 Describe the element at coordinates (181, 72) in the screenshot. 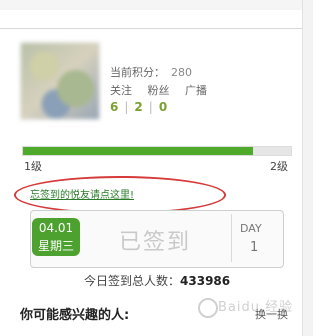

I see `points-value: 280` at that location.